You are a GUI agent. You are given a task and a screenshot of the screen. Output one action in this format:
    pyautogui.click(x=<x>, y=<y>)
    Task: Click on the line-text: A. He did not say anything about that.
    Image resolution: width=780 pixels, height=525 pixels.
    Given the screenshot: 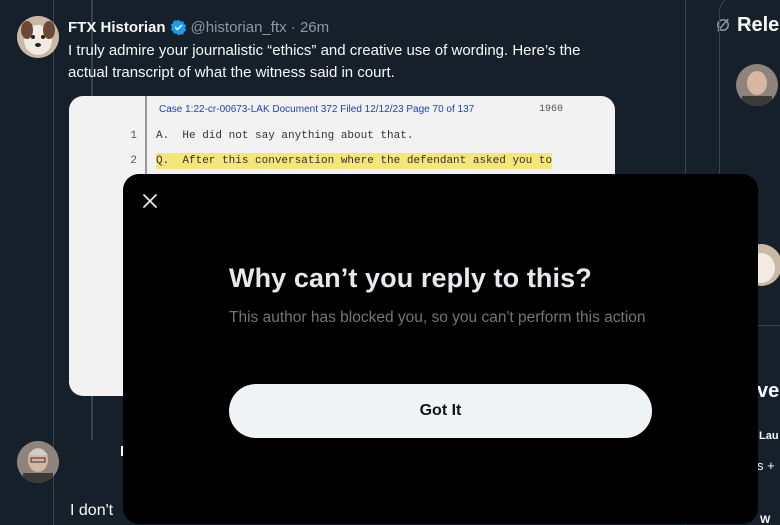 What is the action you would take?
    pyautogui.click(x=285, y=136)
    